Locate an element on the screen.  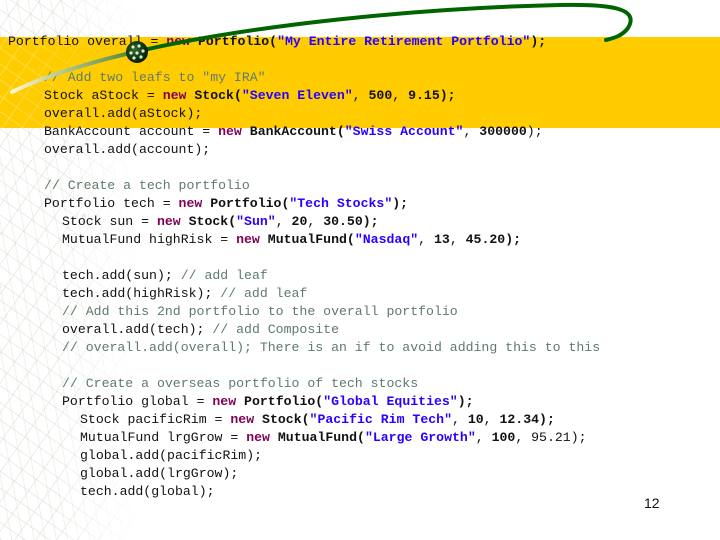
code-line: global.add(lrgGrow); is located at coordinates (159, 474).